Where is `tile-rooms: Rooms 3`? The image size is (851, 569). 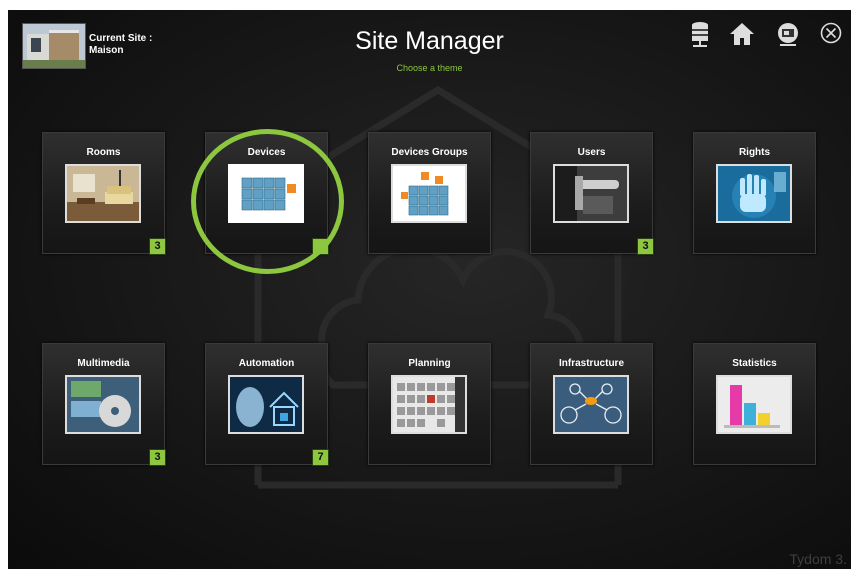 tile-rooms: Rooms 3 is located at coordinates (104, 193).